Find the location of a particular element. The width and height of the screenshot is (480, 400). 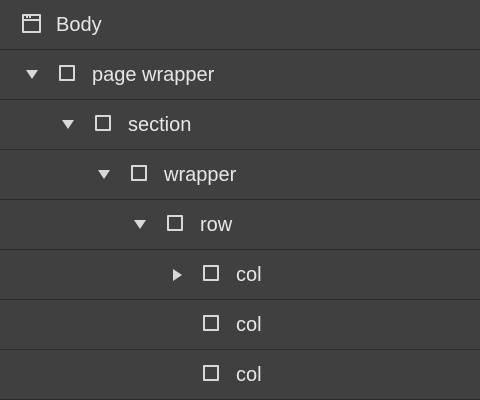

caret-right-icon is located at coordinates (177, 275).